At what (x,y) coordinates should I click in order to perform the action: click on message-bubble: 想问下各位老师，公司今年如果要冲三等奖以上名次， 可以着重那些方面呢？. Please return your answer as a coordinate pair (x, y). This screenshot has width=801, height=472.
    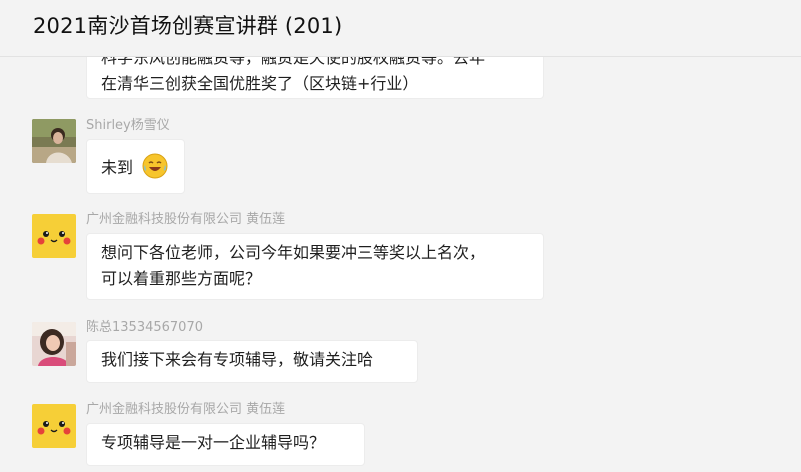
    Looking at the image, I should click on (315, 266).